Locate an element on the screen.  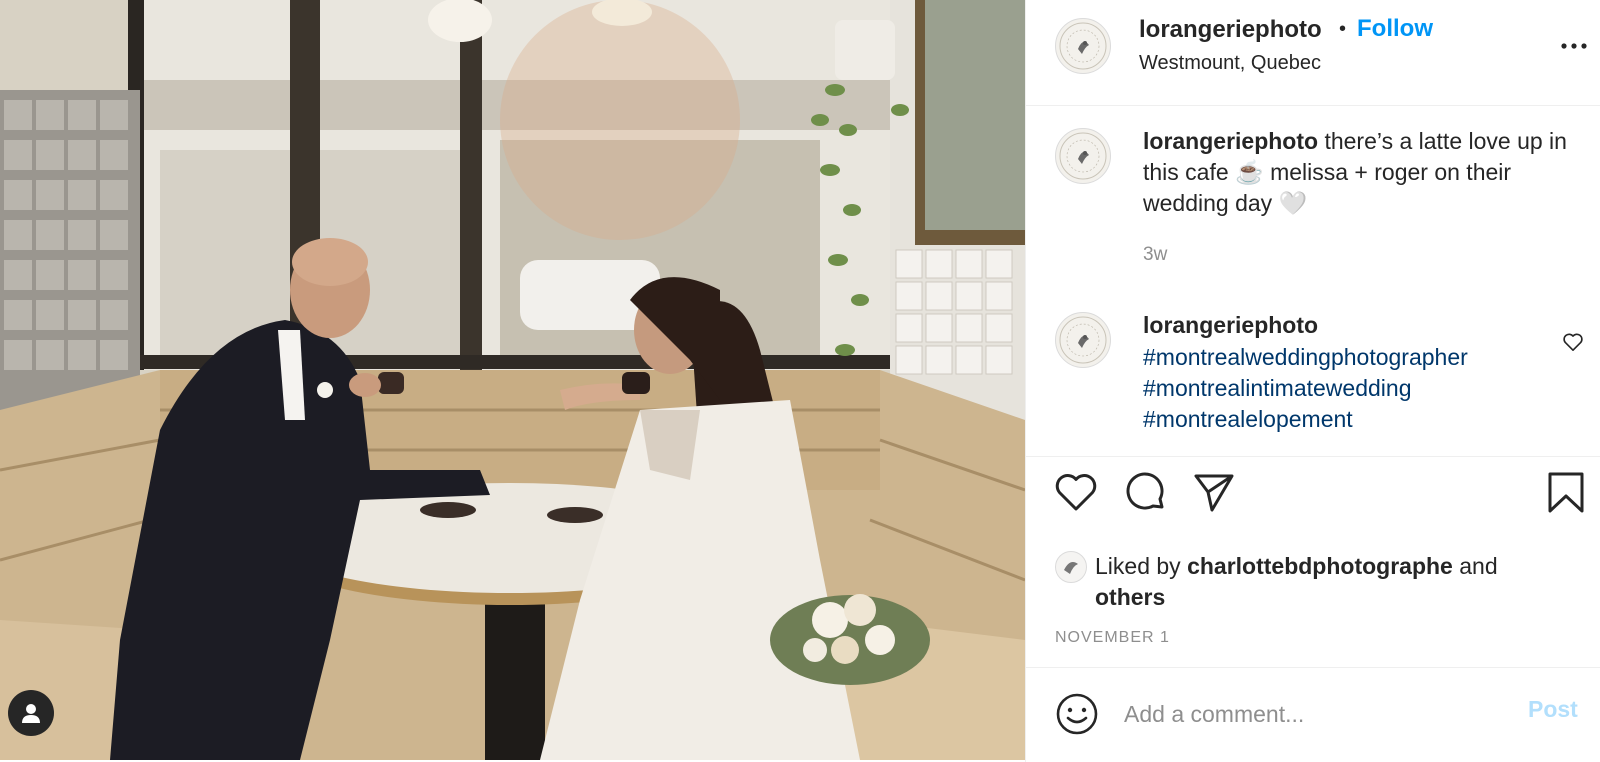
hashtag-link: #montrealintimatewedding is located at coordinates (1305, 388).